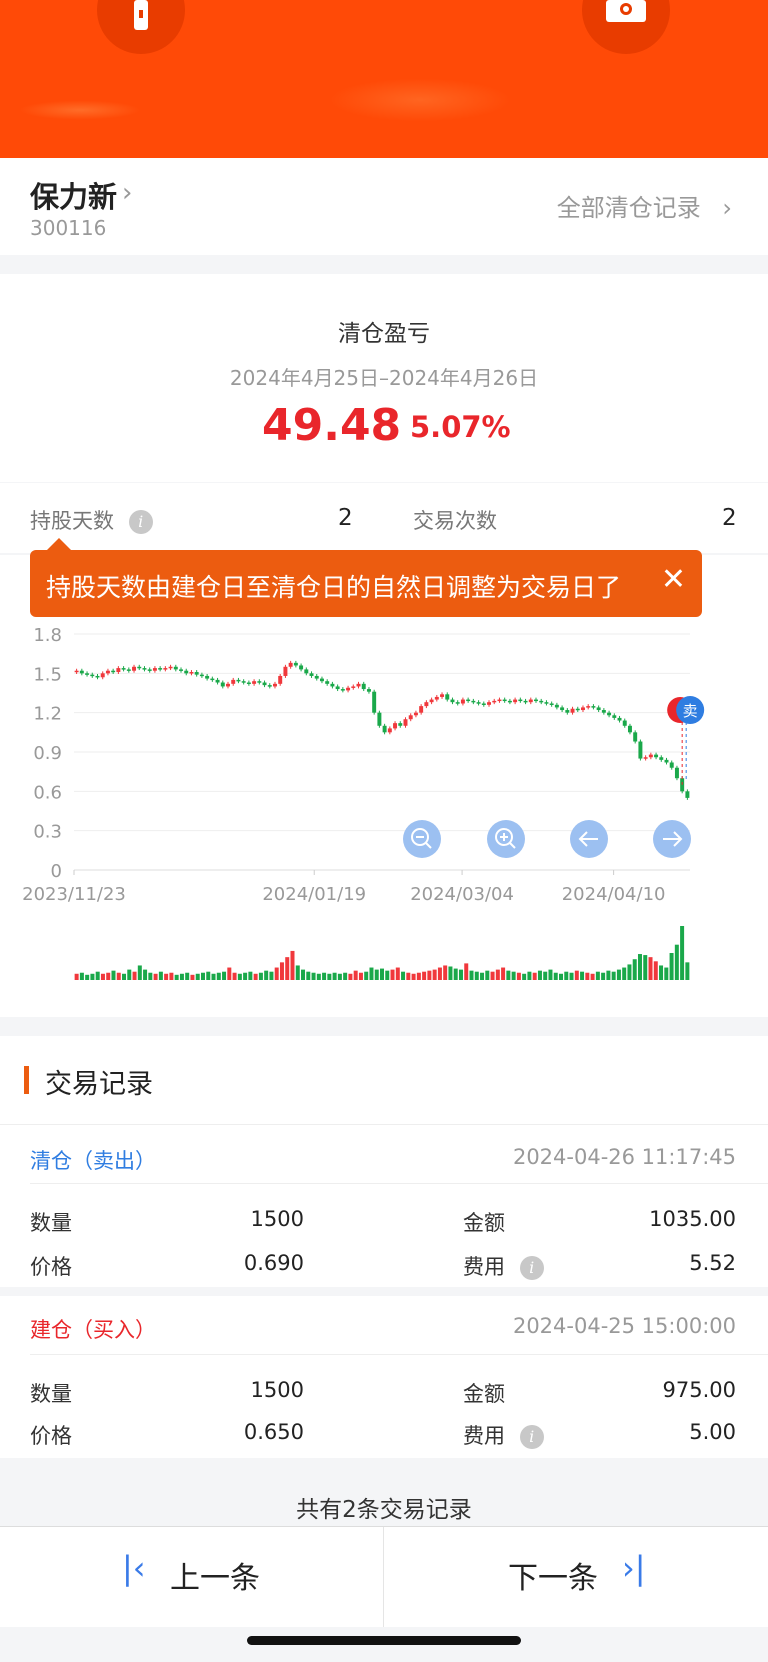 This screenshot has height=1662, width=768. I want to click on skip-next-icon: ›|, so click(634, 1568).